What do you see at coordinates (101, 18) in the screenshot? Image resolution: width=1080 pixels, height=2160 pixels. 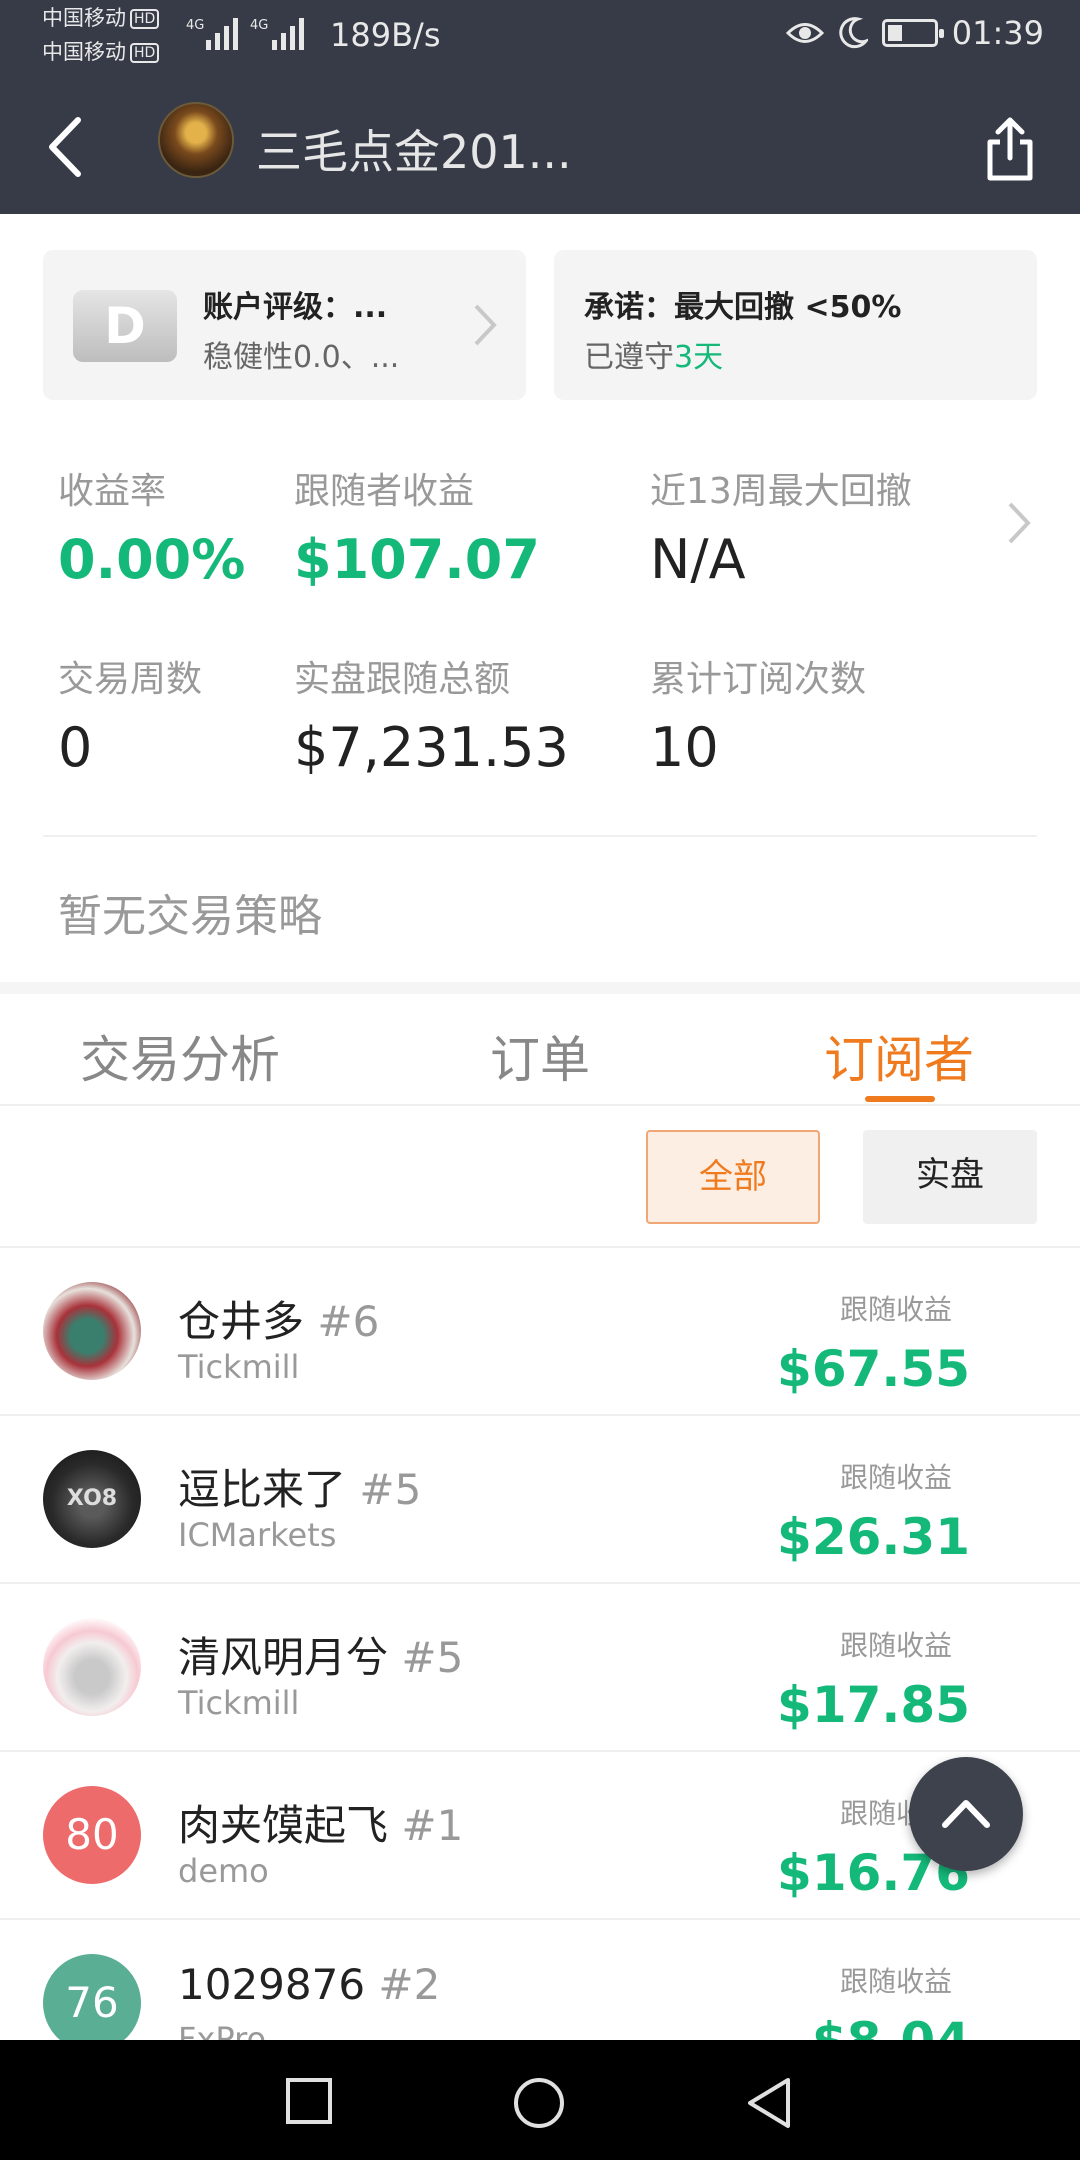 I see `carrier-1: 中国移动 HD` at bounding box center [101, 18].